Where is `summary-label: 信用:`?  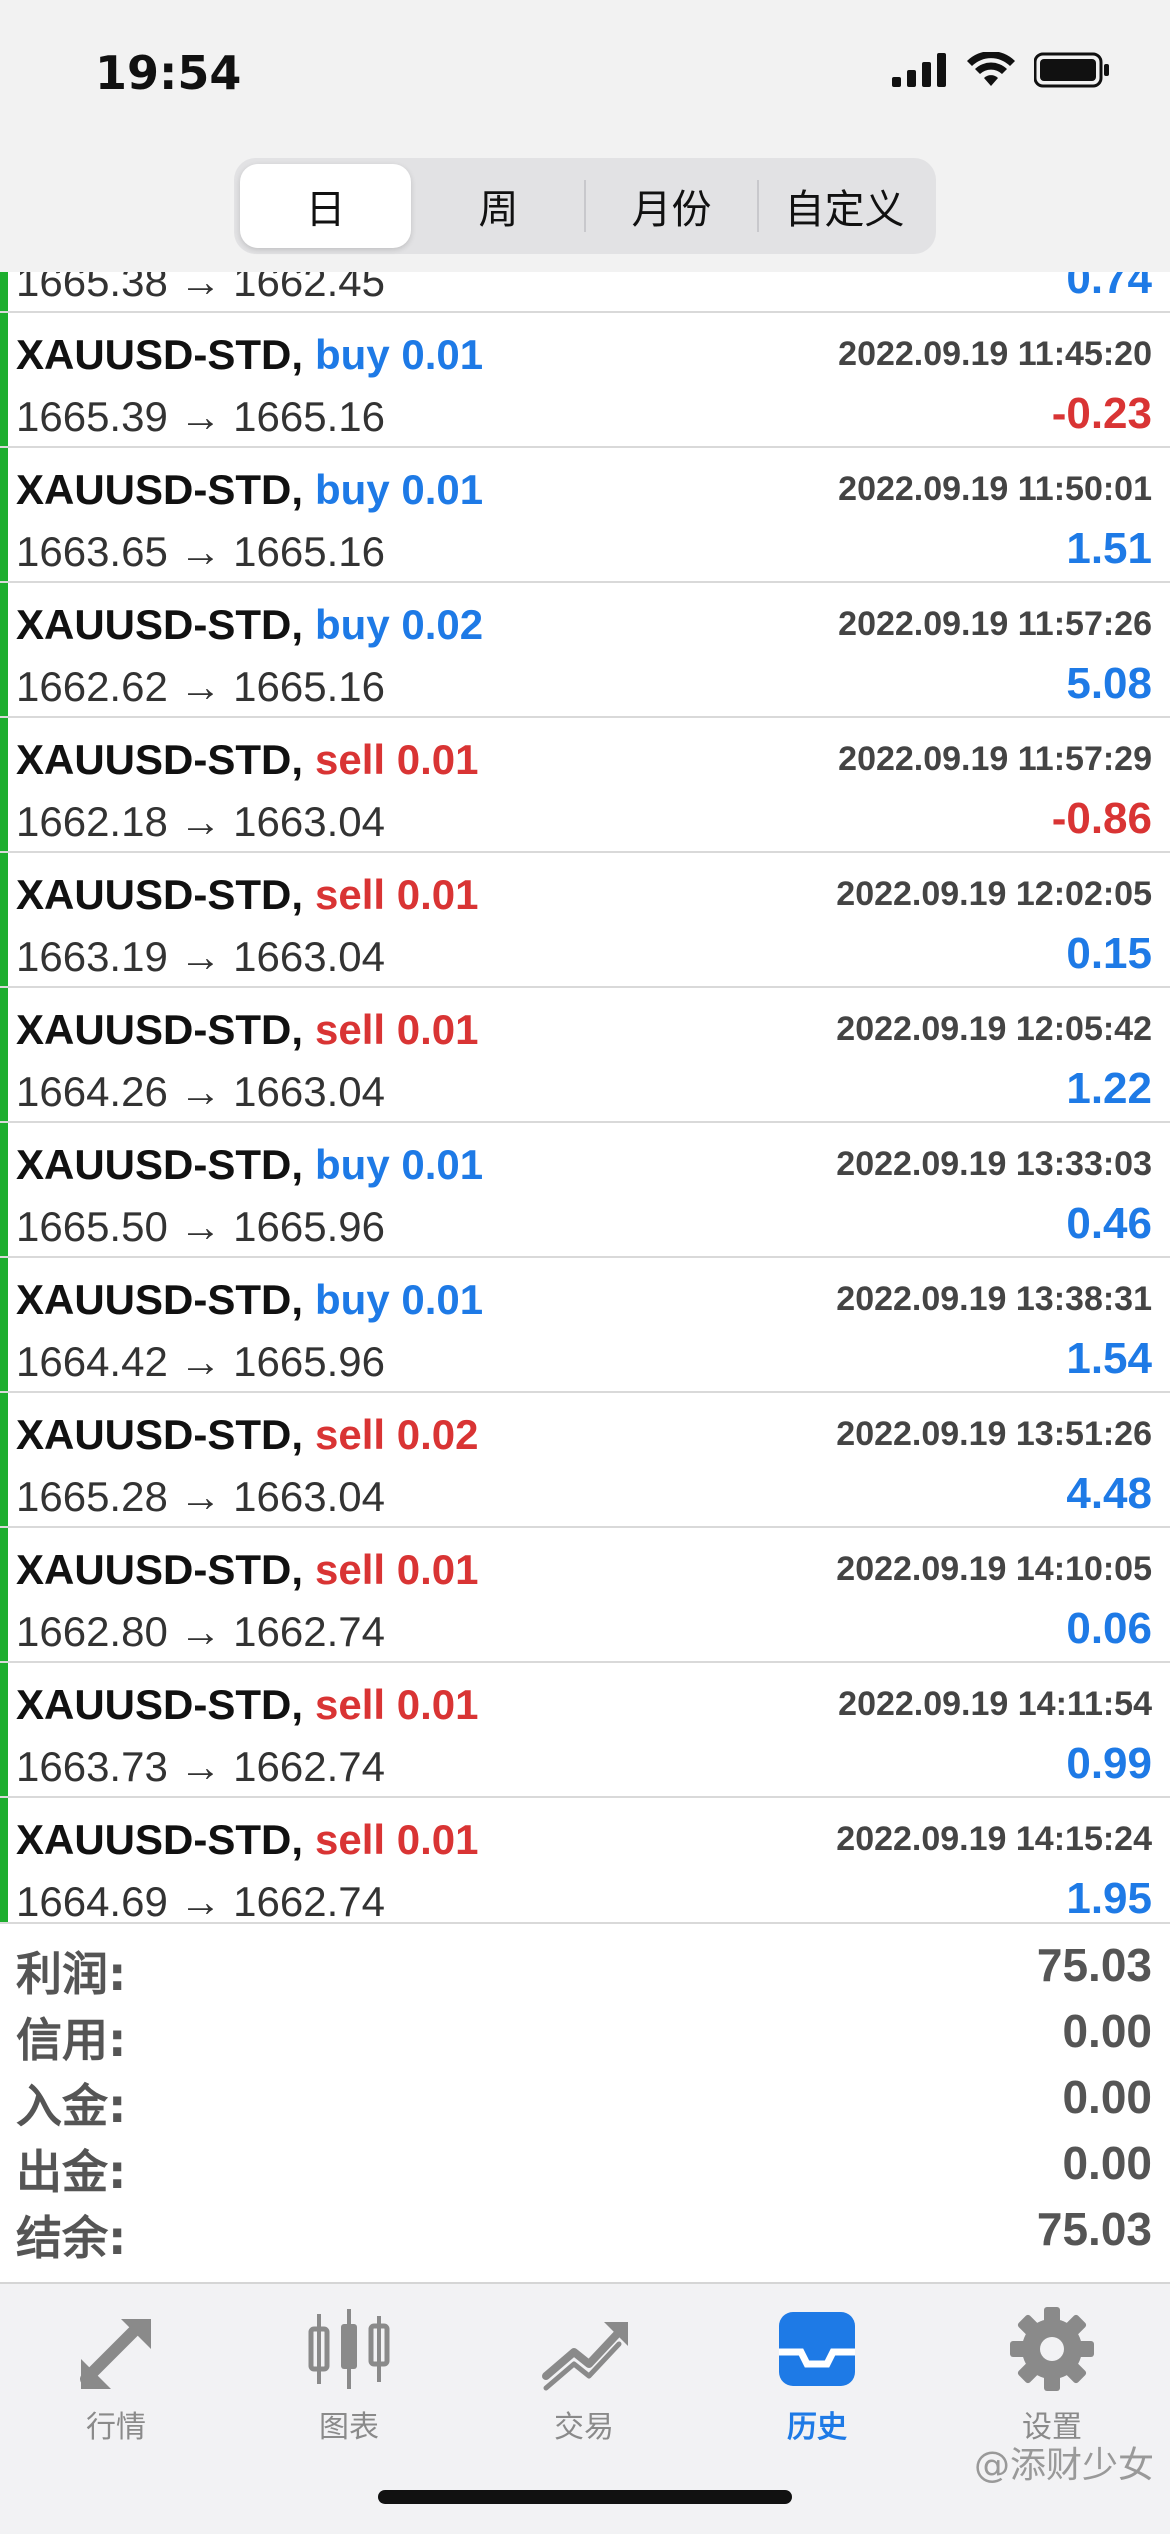 summary-label: 信用: is located at coordinates (71, 2040).